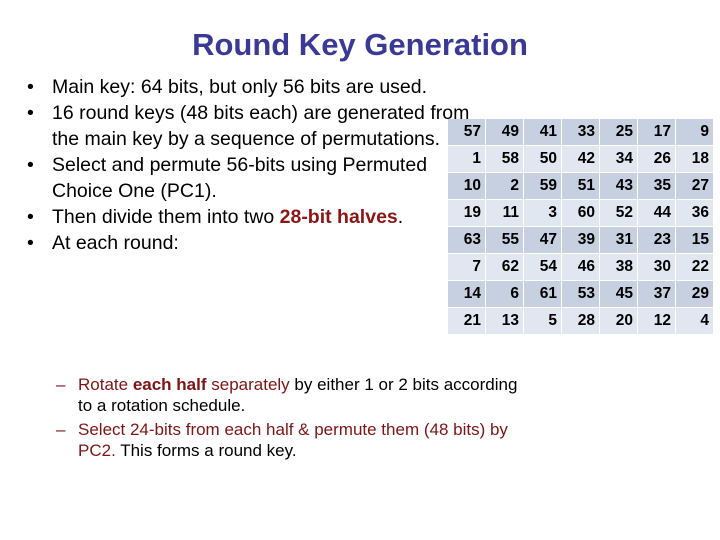 The image size is (720, 540). Describe the element at coordinates (618, 240) in the screenshot. I see `table-cell: 31` at that location.